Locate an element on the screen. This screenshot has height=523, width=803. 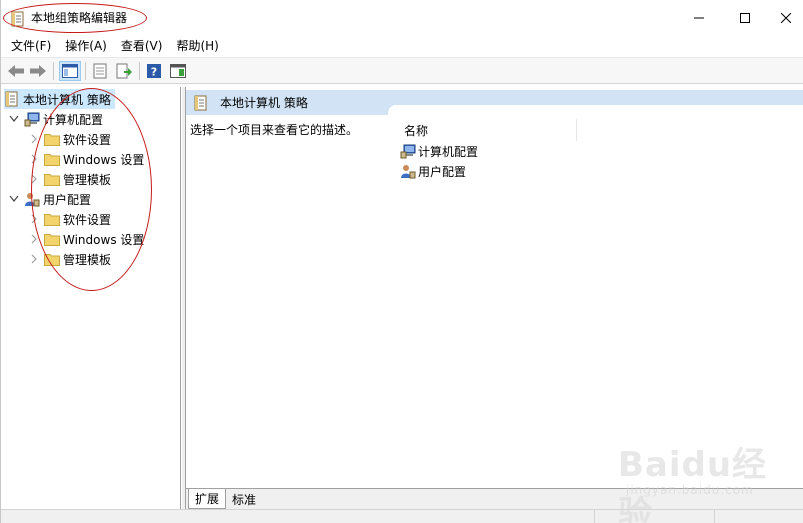
tree-item-label: 本地计算机 策略 is located at coordinates (67, 99).